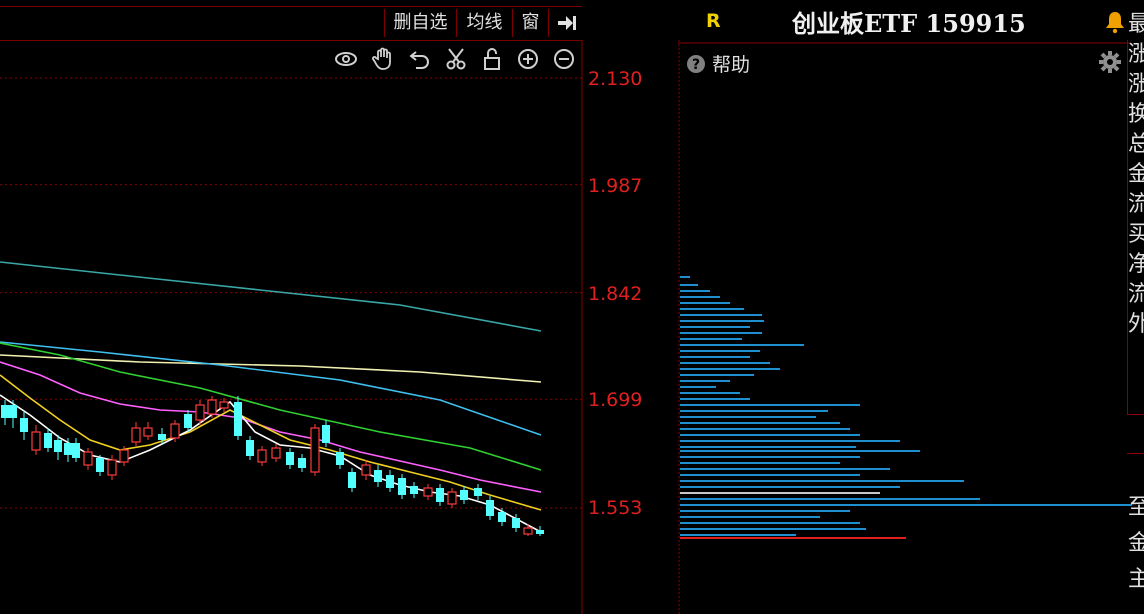 The image size is (1144, 614). I want to click on price-label: 1.987, so click(615, 186).